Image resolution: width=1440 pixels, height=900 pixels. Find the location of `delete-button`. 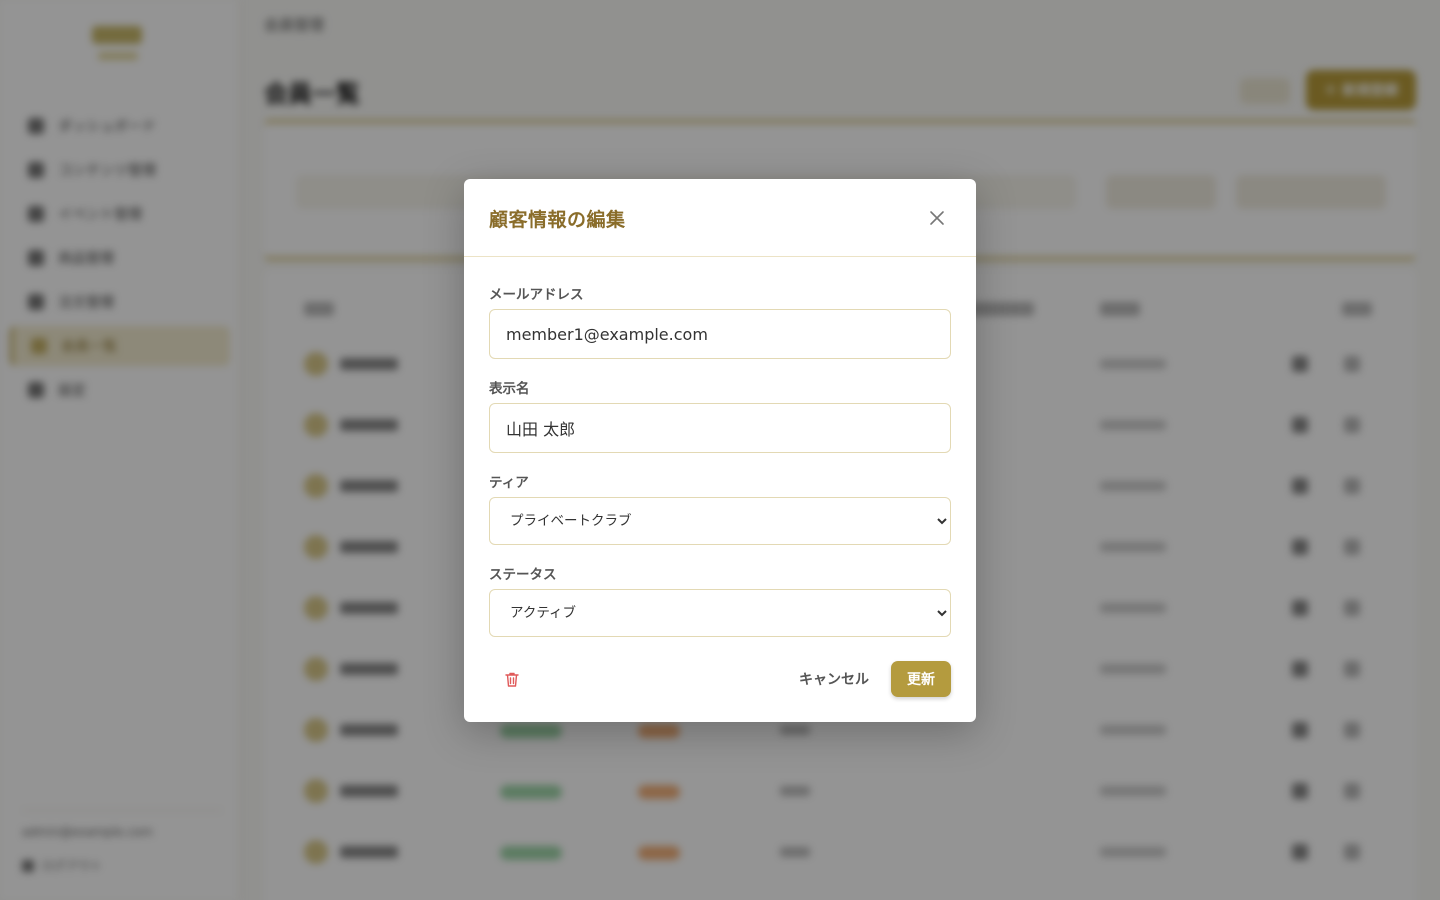

delete-button is located at coordinates (512, 679).